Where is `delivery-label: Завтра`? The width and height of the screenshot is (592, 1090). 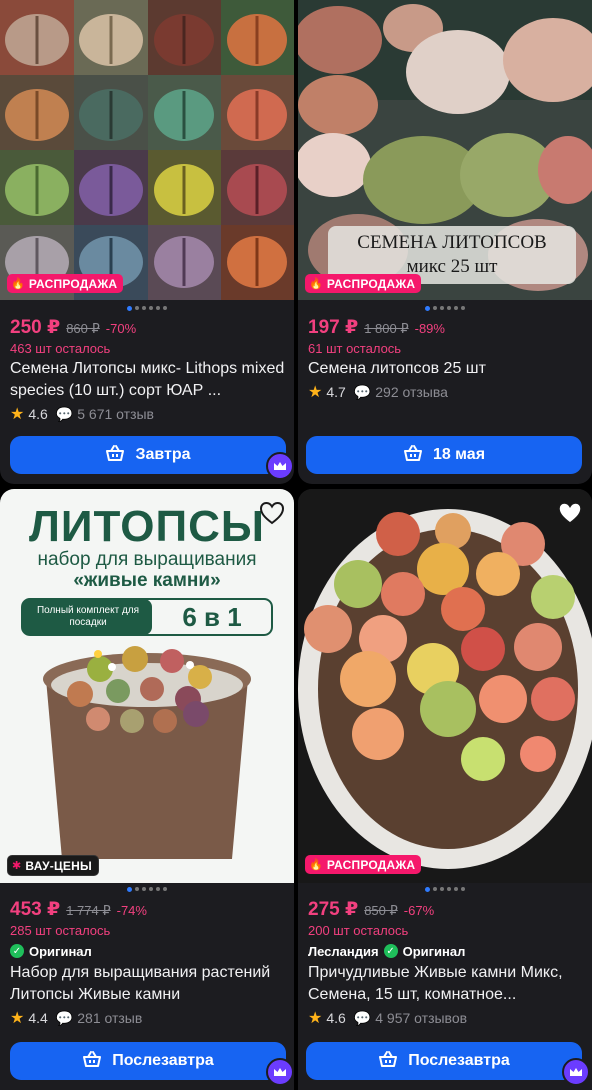
delivery-label: Завтра is located at coordinates (163, 454).